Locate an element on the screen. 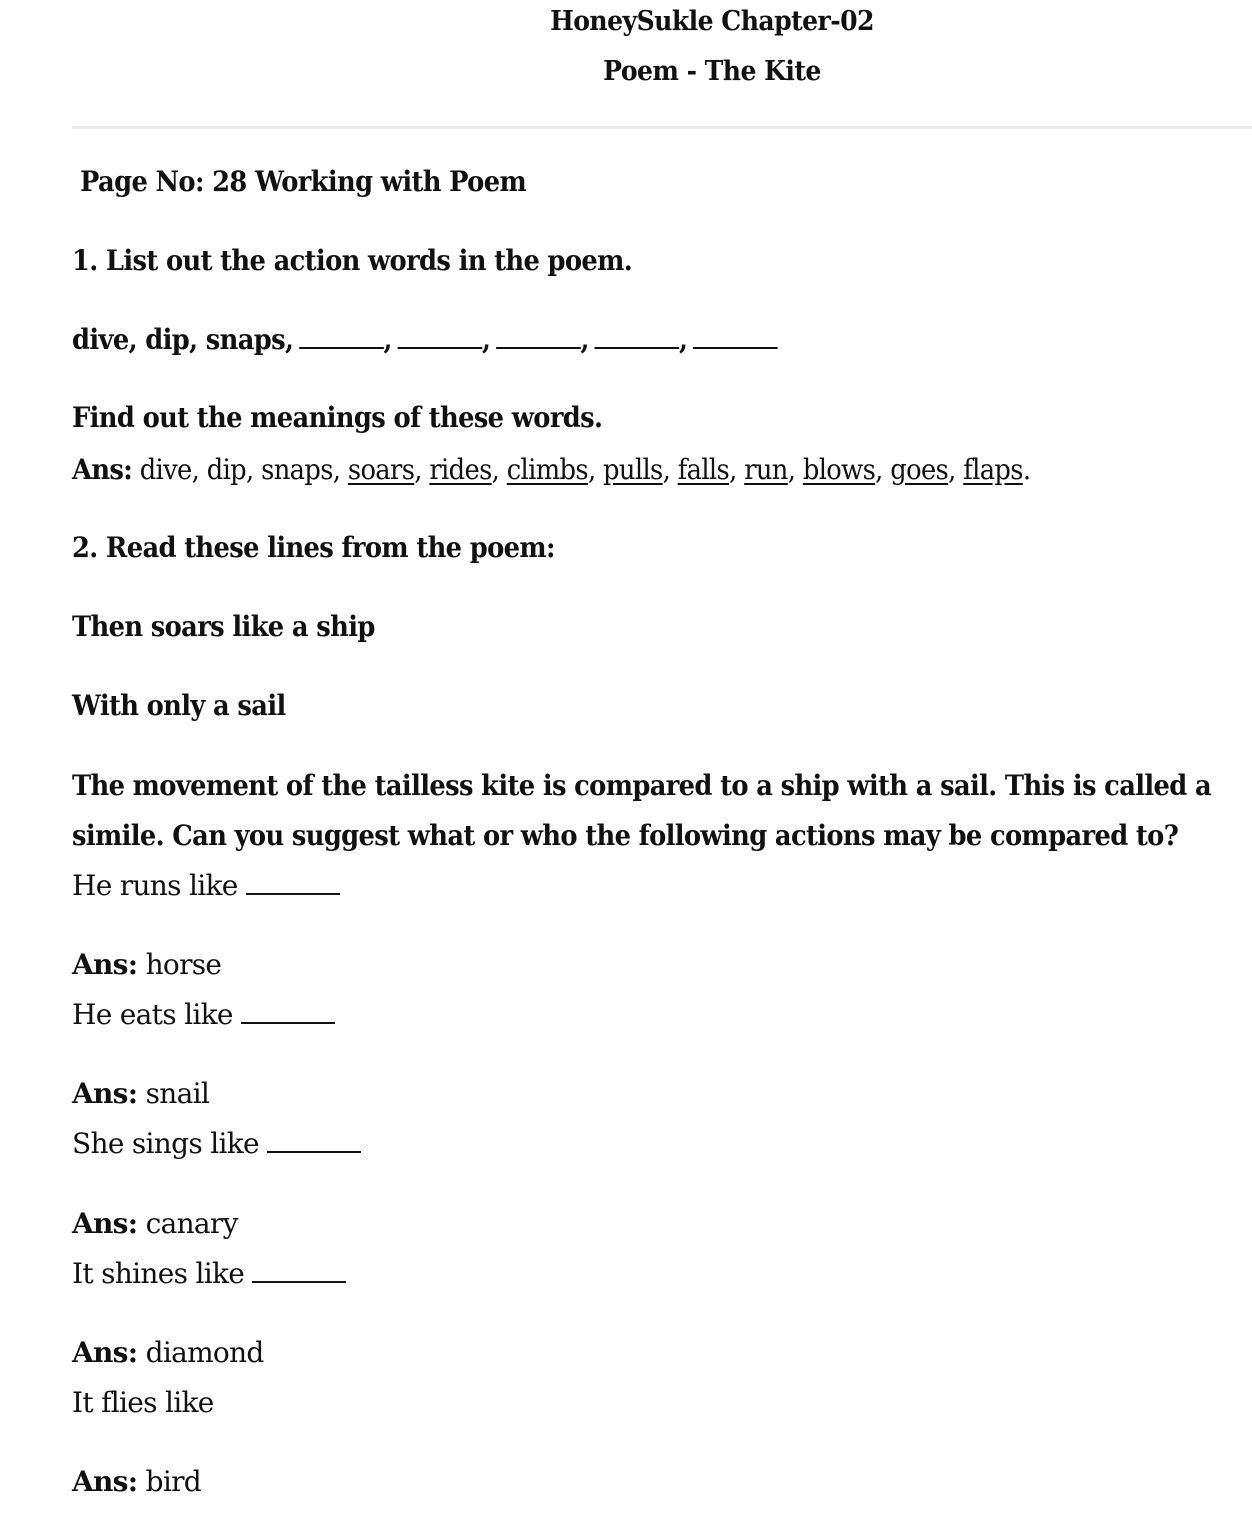  simile-prompt: She sings like is located at coordinates (217, 1143).